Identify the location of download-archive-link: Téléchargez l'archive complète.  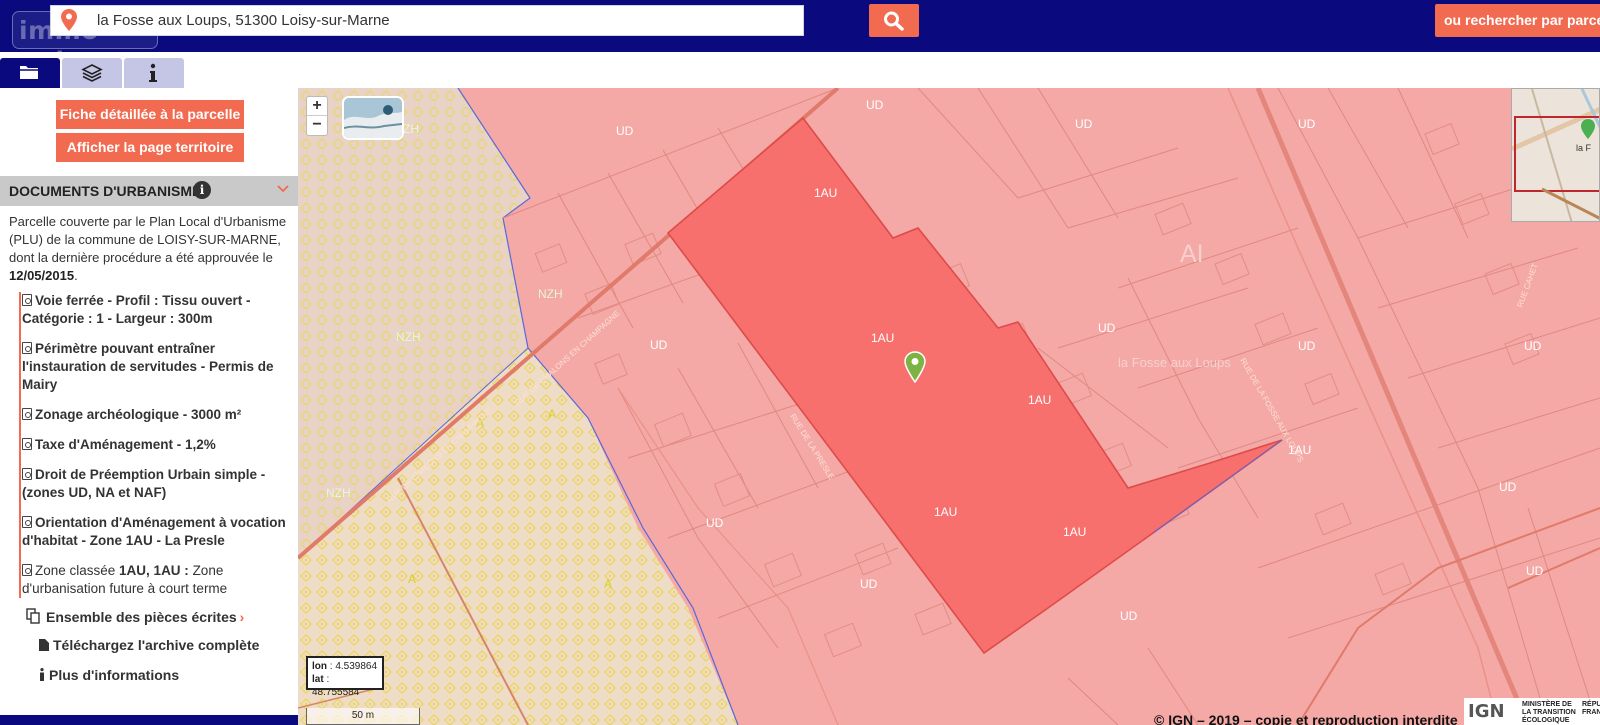
(149, 645).